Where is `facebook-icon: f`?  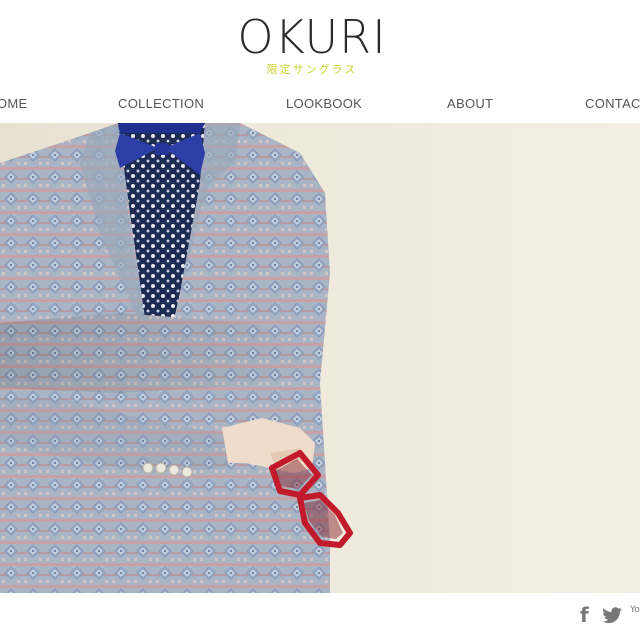 facebook-icon: f is located at coordinates (584, 615).